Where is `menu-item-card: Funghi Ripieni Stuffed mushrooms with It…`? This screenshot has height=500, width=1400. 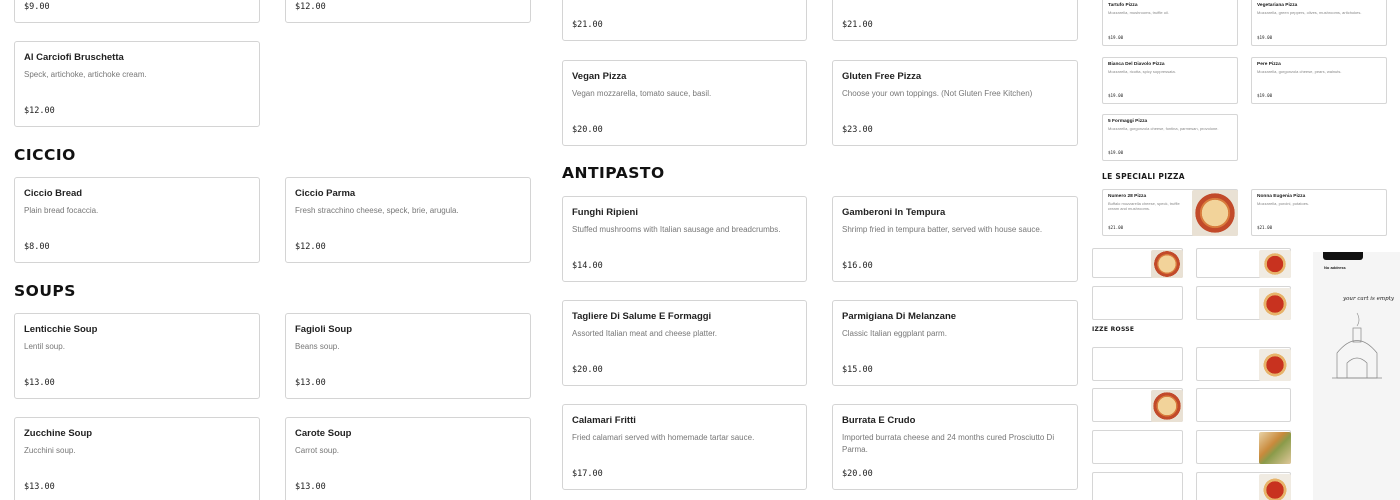 menu-item-card: Funghi Ripieni Stuffed mushrooms with It… is located at coordinates (684, 239).